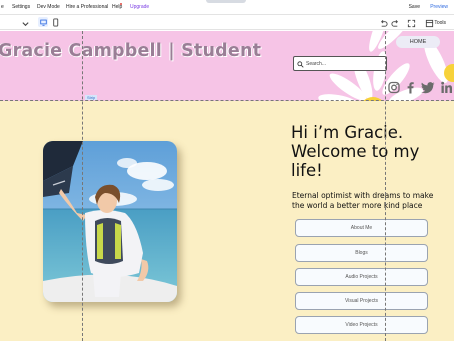 The width and height of the screenshot is (454, 341). What do you see at coordinates (55, 22) in the screenshot?
I see `mobile-icon` at bounding box center [55, 22].